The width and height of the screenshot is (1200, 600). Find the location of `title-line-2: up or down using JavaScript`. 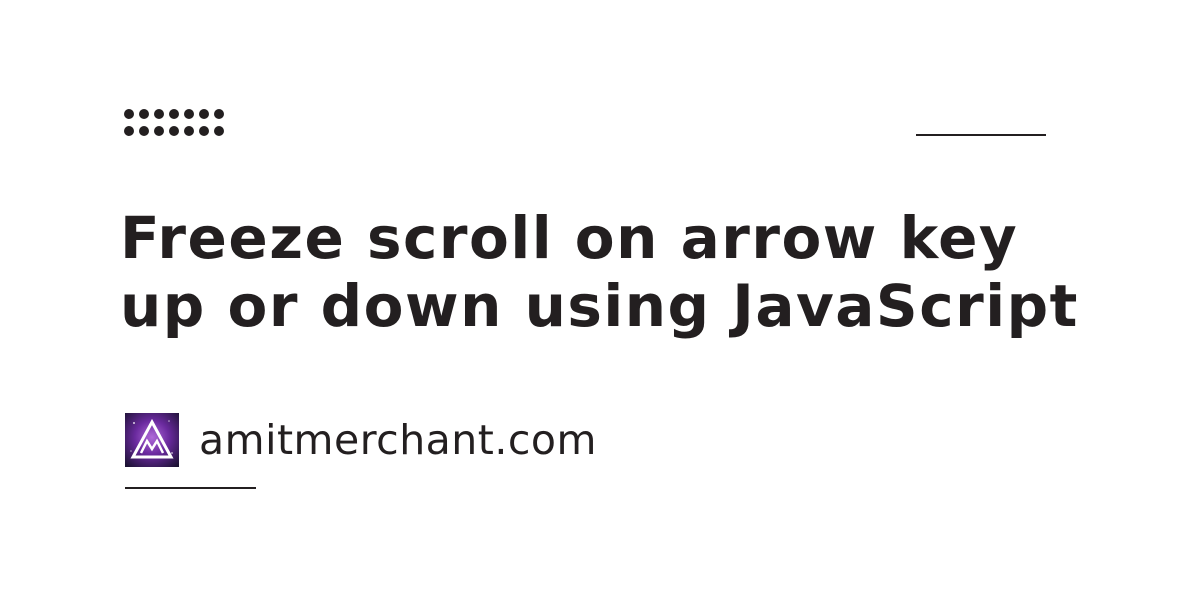

title-line-2: up or down using JavaScript is located at coordinates (599, 306).